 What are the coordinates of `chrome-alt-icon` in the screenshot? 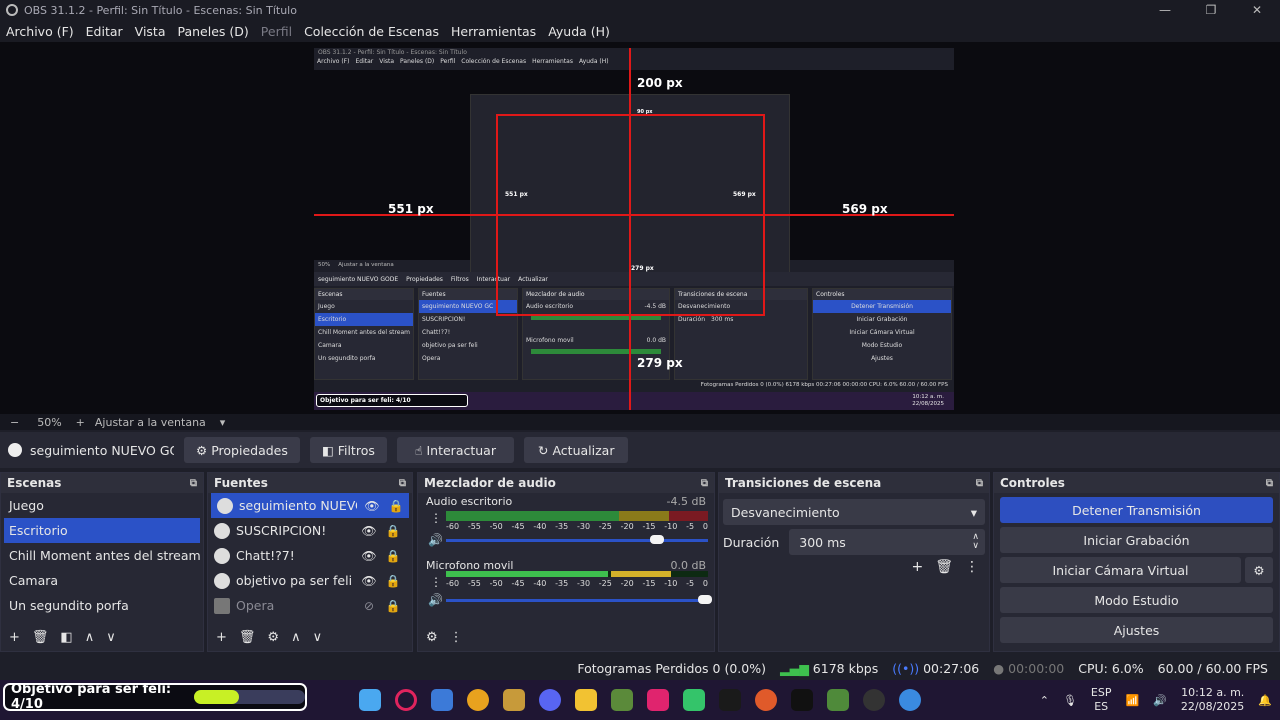 It's located at (910, 700).